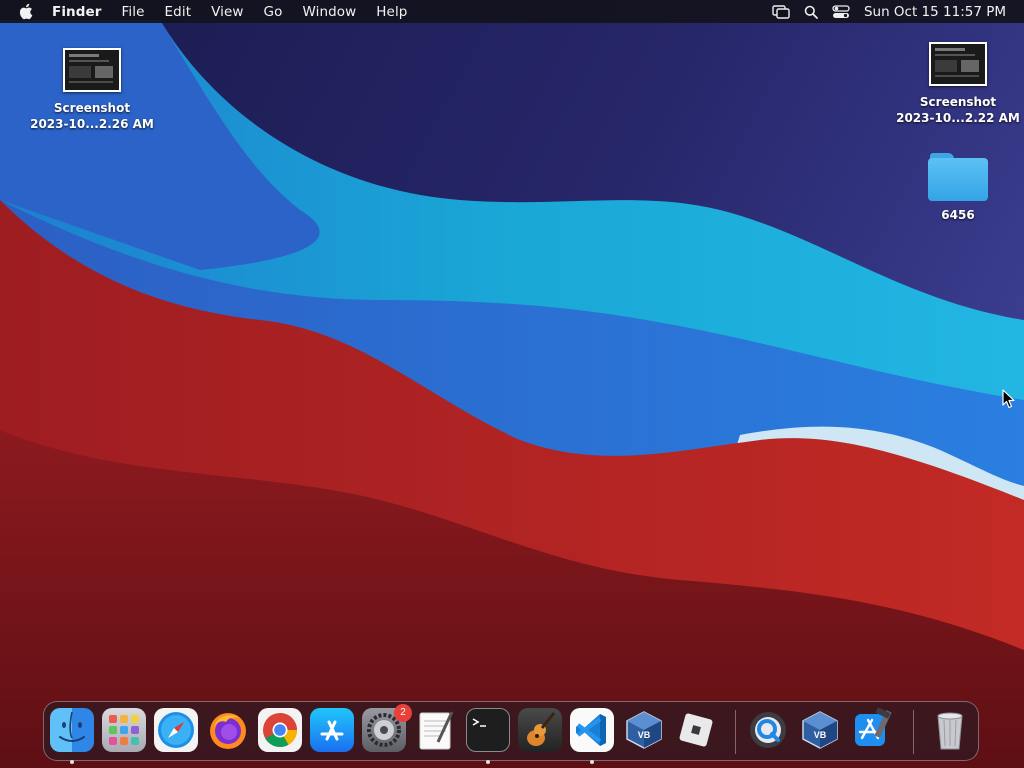  Describe the element at coordinates (958, 176) in the screenshot. I see `folder-icon` at that location.